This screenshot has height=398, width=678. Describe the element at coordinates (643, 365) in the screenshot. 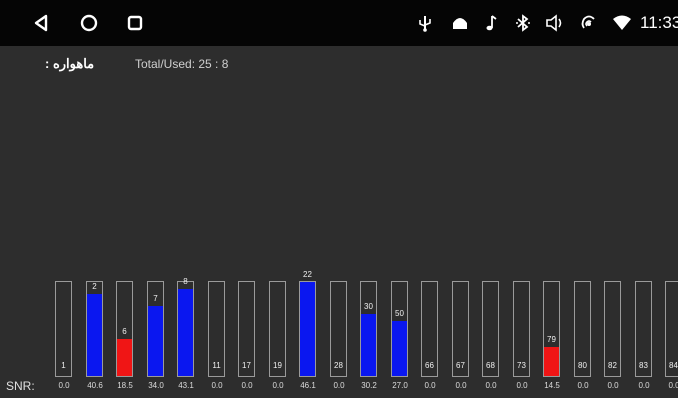

I see `satellite-prn-label: 83` at that location.